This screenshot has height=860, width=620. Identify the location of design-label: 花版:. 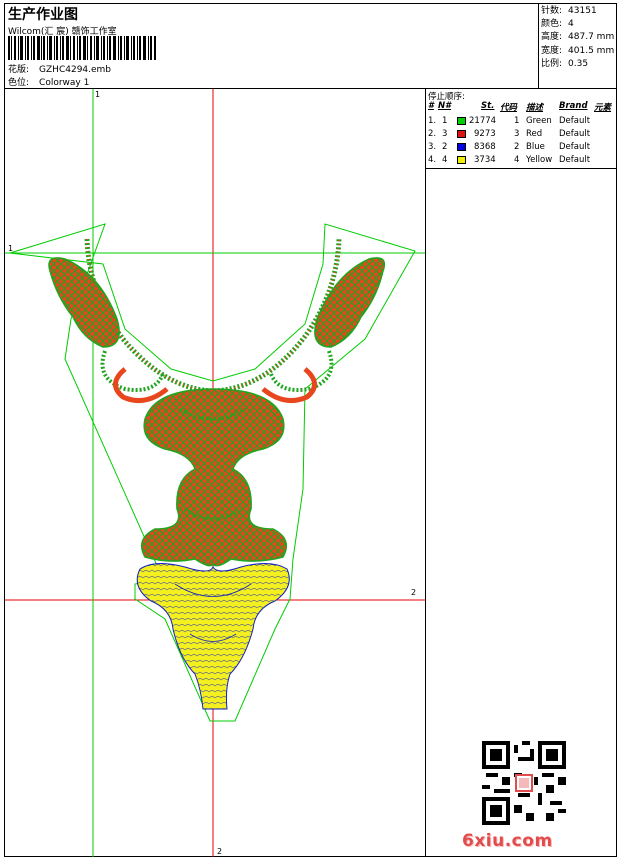
(19, 70).